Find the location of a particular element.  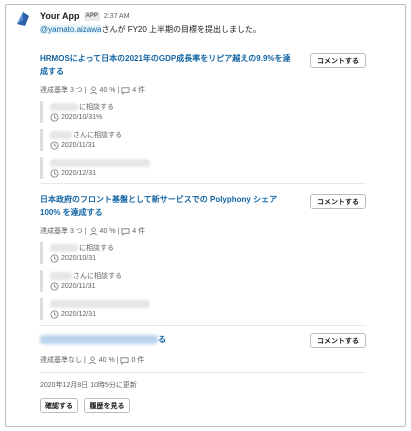

app-badge: APP is located at coordinates (91, 16).